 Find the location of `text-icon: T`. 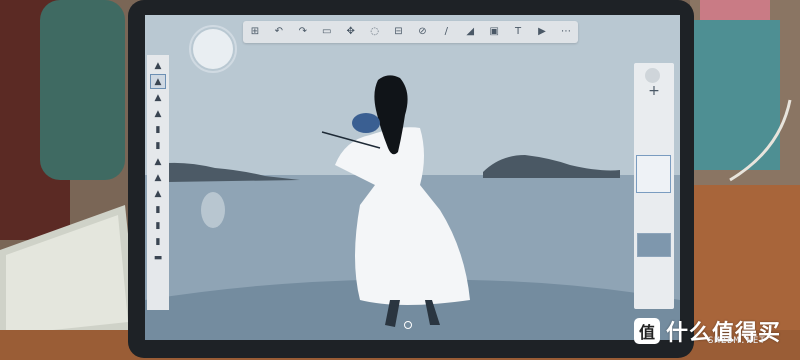

text-icon: T is located at coordinates (518, 32).